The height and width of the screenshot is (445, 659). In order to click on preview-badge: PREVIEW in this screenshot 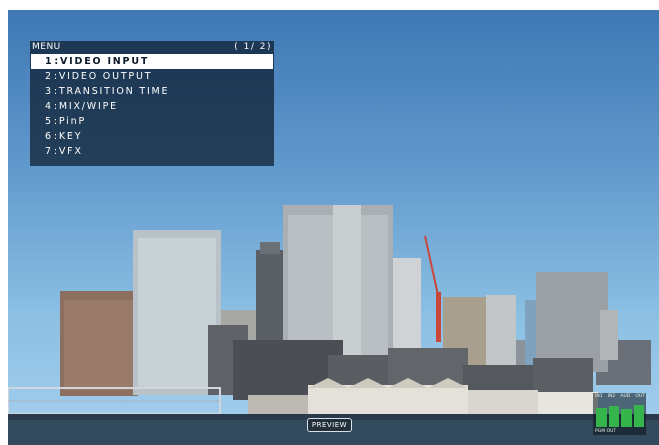, I will do `click(329, 425)`.